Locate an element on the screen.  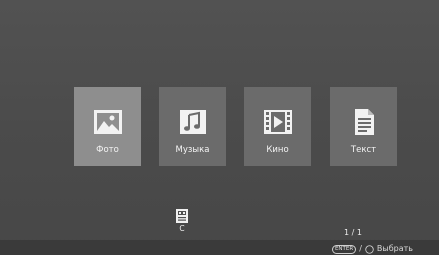
menu-item-photo: Фото is located at coordinates (107, 126).